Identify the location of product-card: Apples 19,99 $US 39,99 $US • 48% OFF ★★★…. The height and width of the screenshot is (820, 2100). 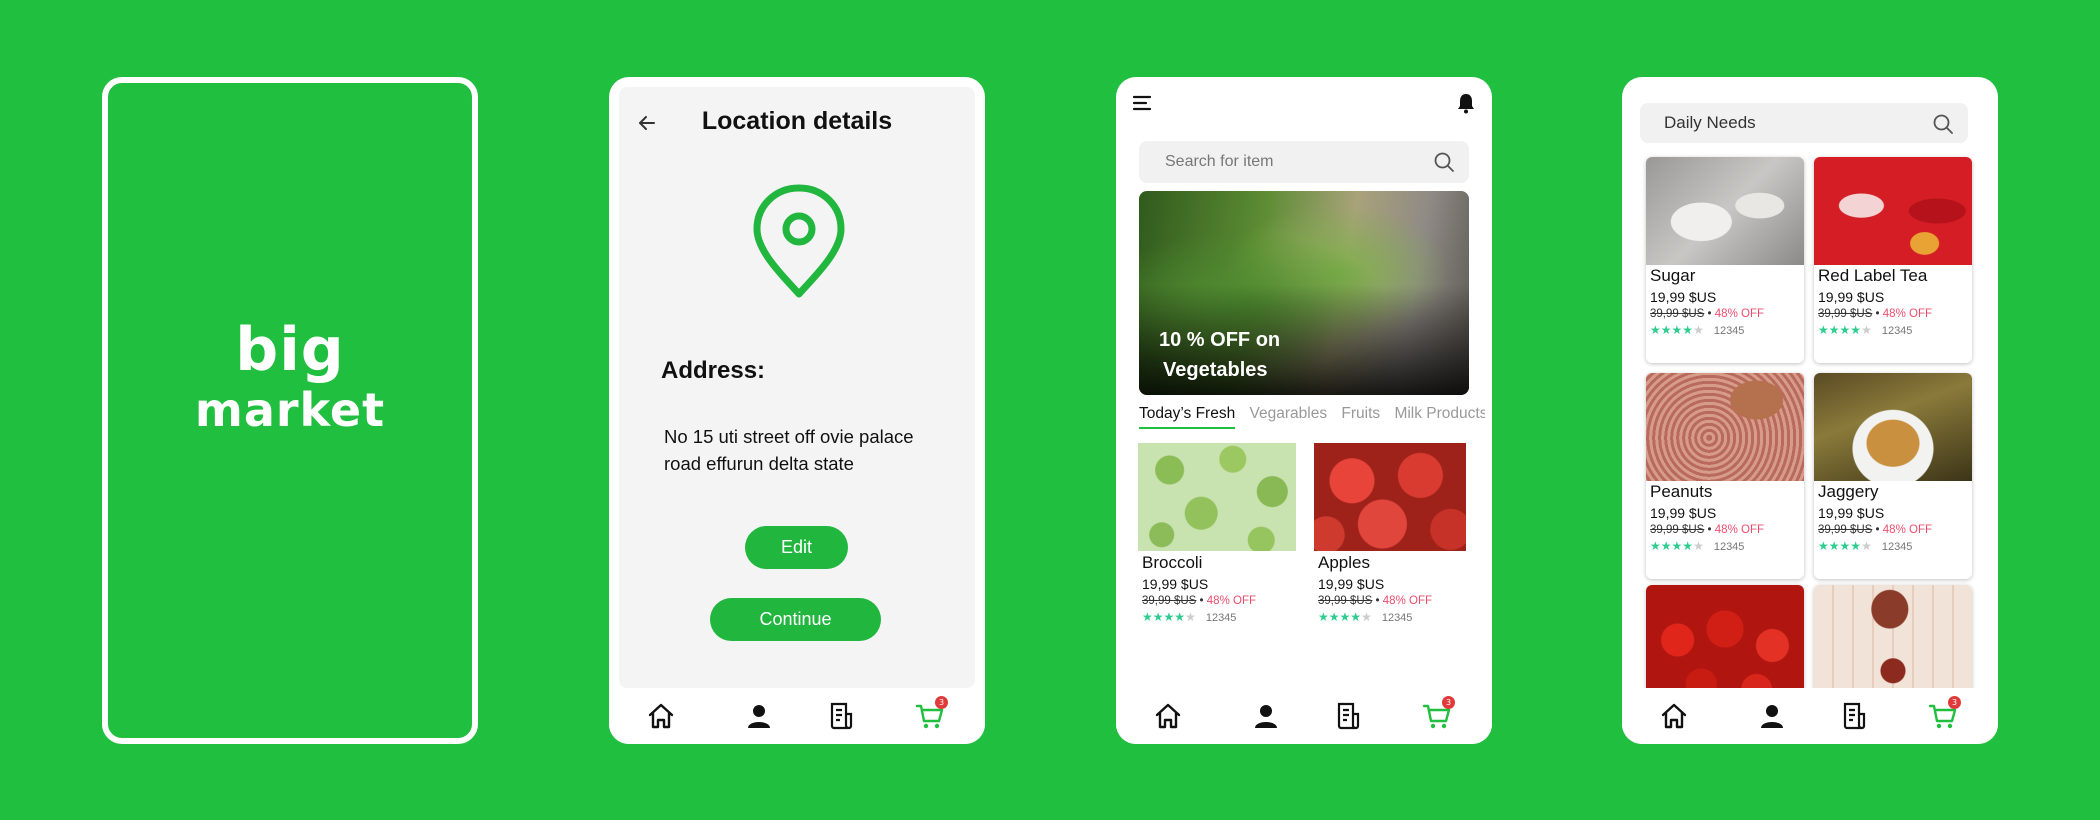
(1390, 533).